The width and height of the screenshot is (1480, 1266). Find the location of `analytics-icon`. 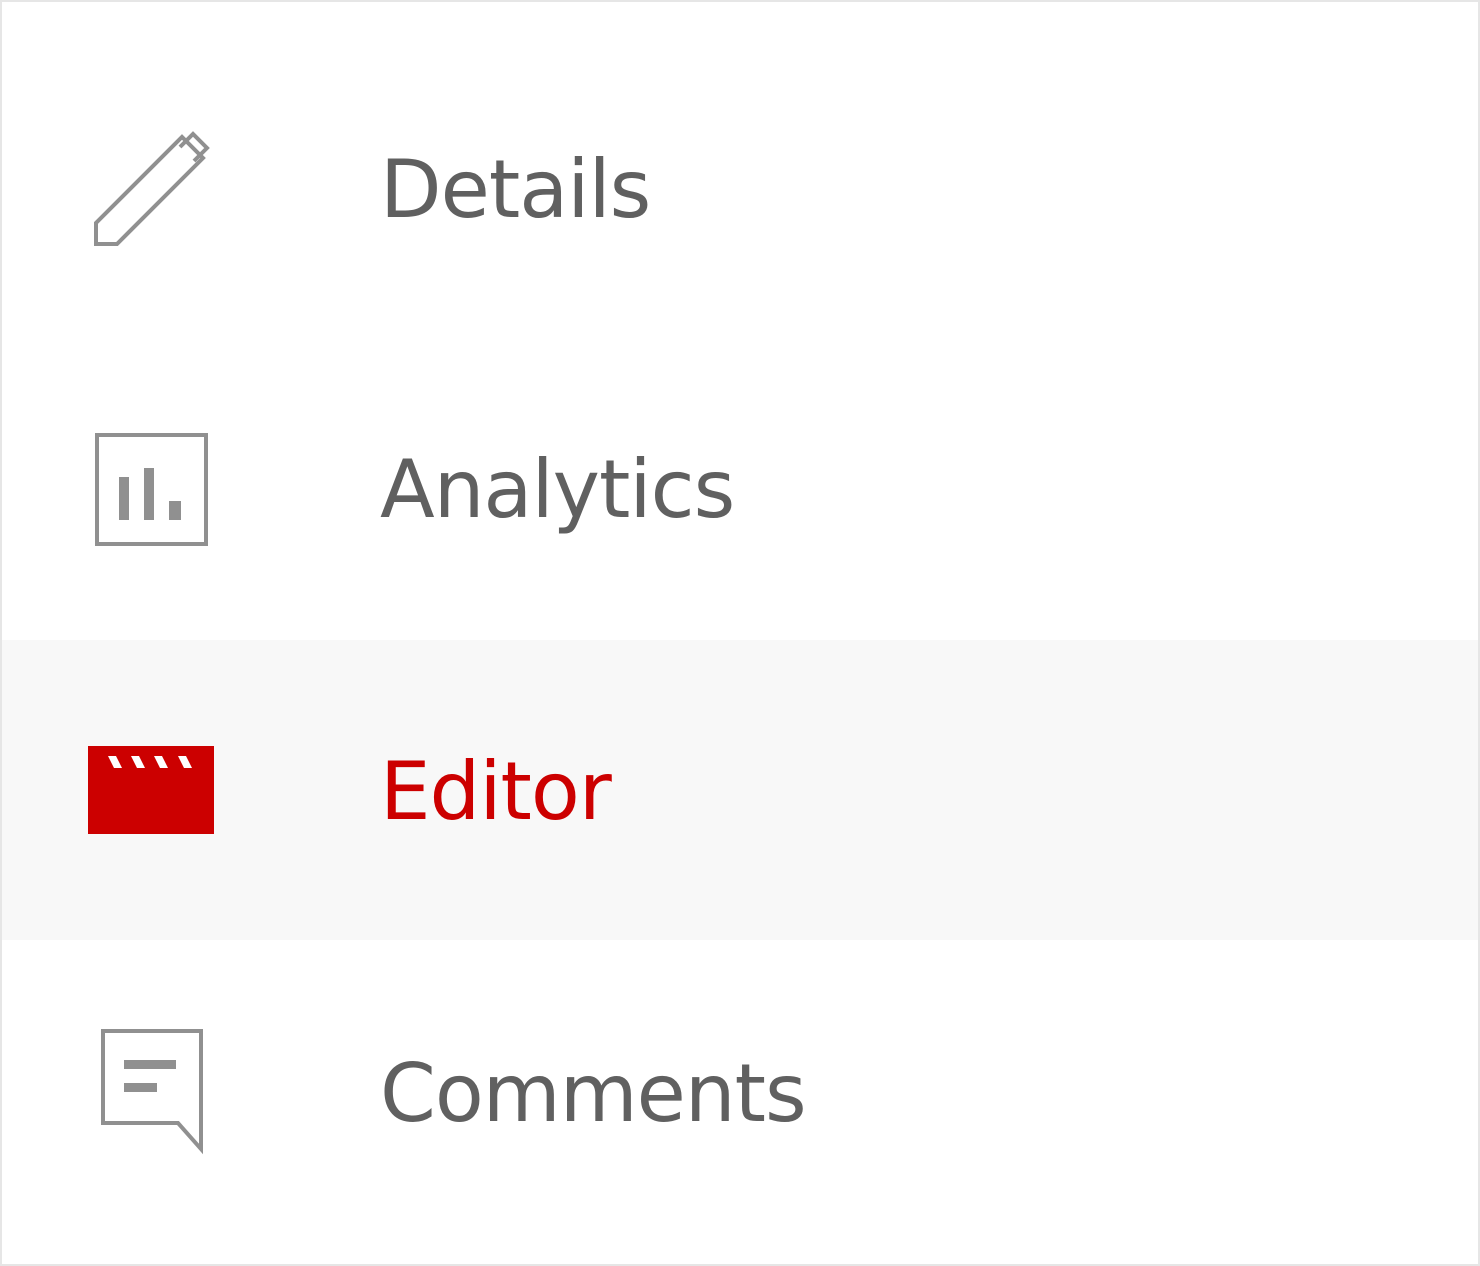

analytics-icon is located at coordinates (152, 489).